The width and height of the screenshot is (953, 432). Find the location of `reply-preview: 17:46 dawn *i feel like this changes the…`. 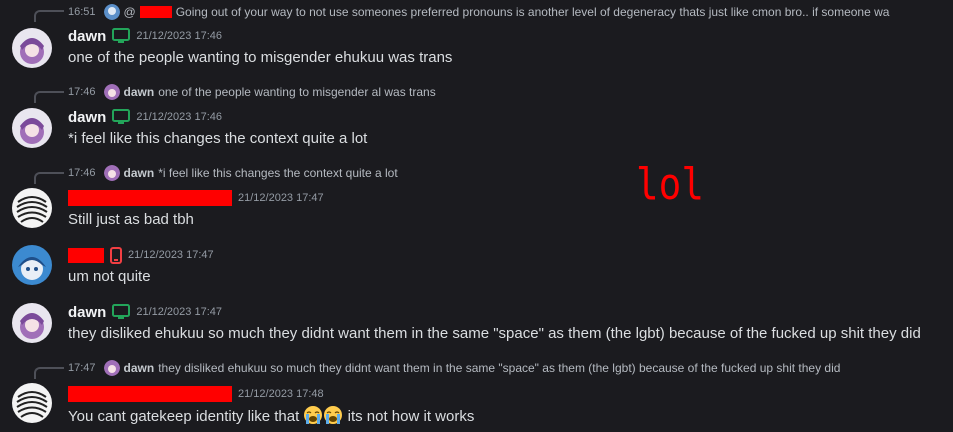

reply-preview: 17:46 dawn *i feel like this changes the… is located at coordinates (510, 173).